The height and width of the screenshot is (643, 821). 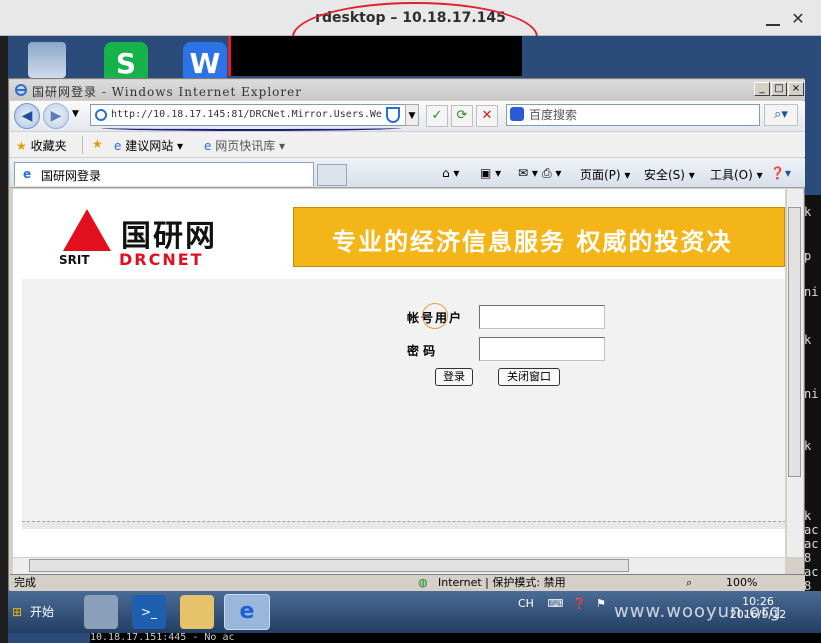 I want to click on home-icon: ⌂ ▾, so click(x=450, y=173).